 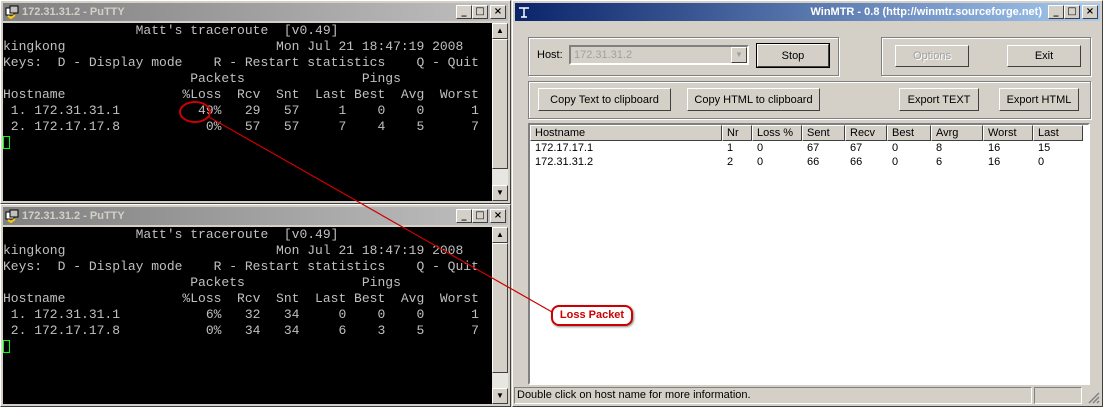 I want to click on table-row: 172.17.17.1 1 0 67 67 0 8 16 15, so click(x=809, y=148).